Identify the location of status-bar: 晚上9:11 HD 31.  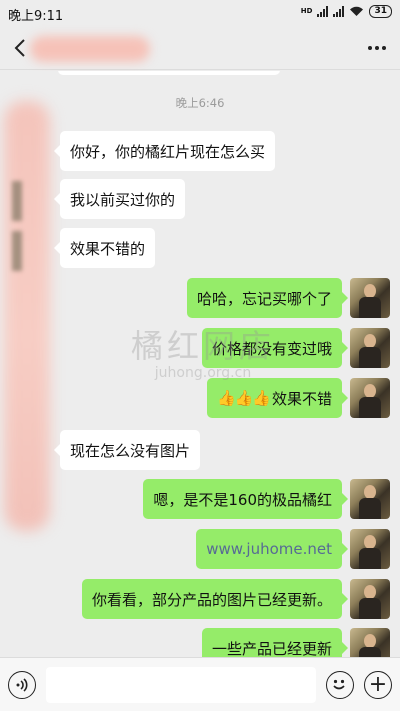
(200, 13).